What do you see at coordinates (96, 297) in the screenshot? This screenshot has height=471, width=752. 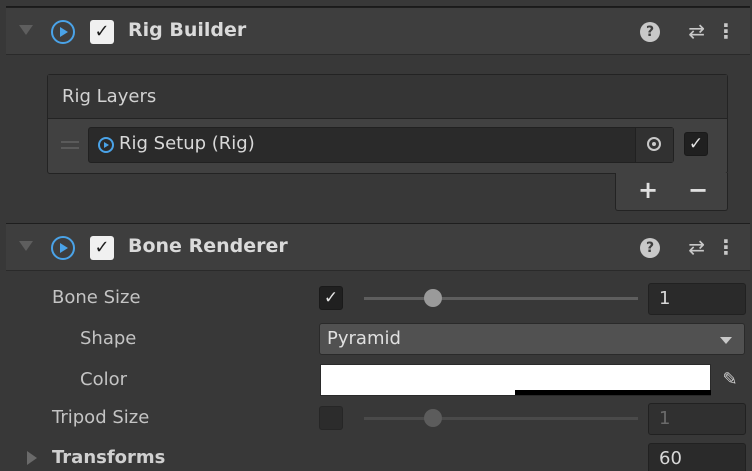 I see `bone-size-label: Bone Size` at bounding box center [96, 297].